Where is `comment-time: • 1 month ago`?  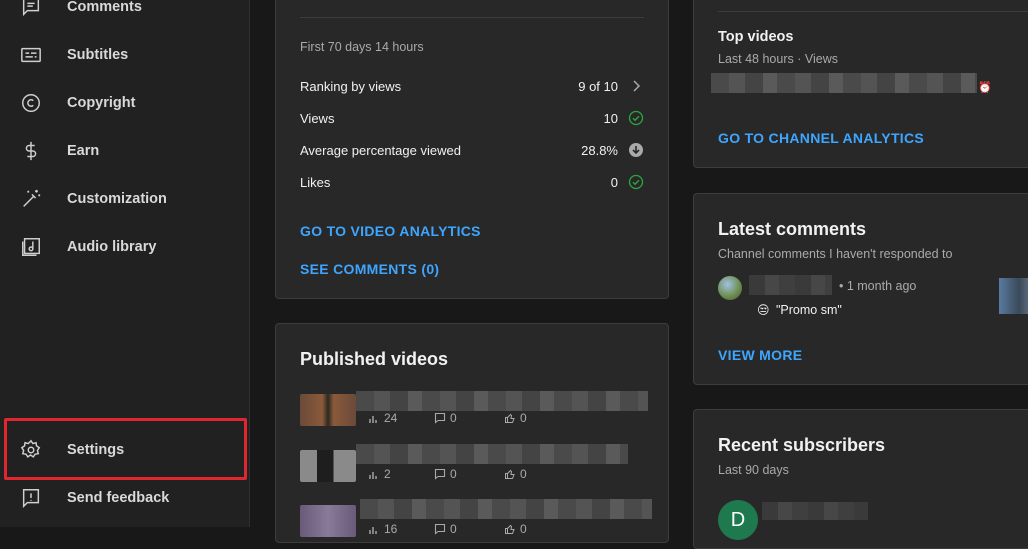 comment-time: • 1 month ago is located at coordinates (878, 286).